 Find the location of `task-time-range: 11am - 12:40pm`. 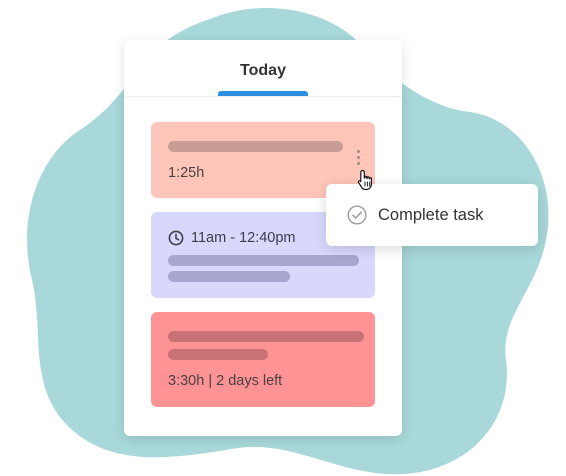

task-time-range: 11am - 12:40pm is located at coordinates (243, 238).